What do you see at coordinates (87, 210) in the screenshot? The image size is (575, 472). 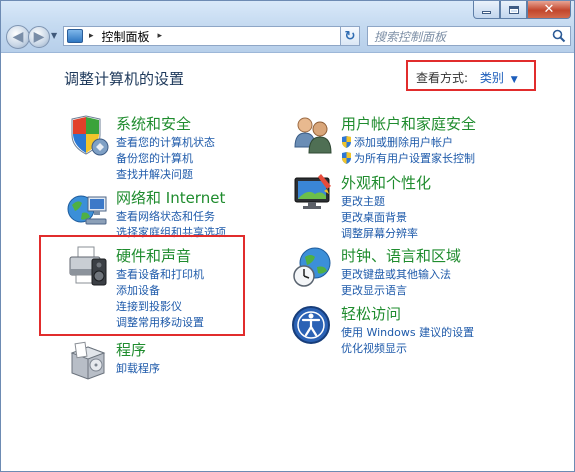 I see `network-globe-icon` at bounding box center [87, 210].